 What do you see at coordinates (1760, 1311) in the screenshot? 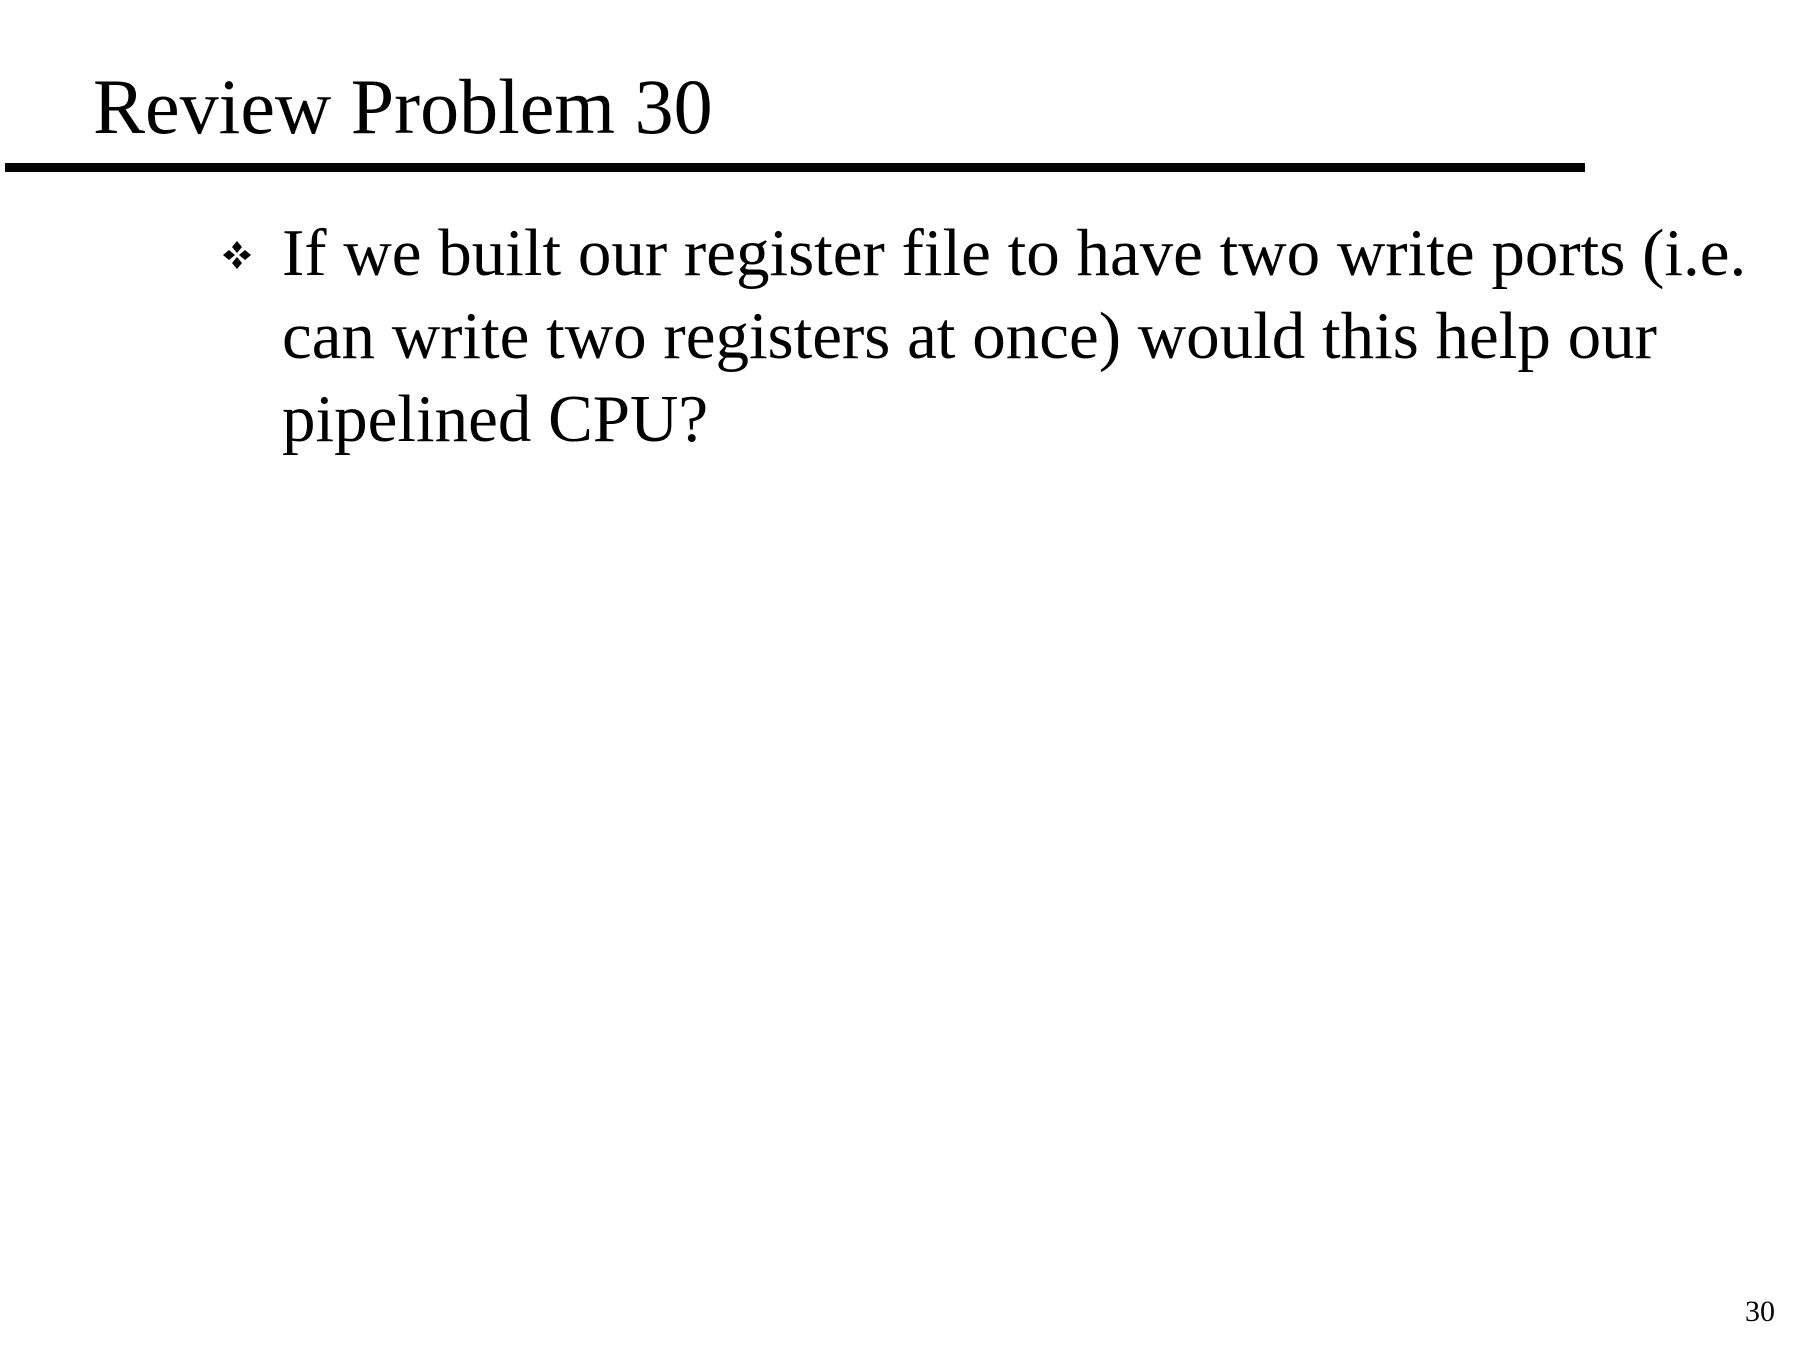
I see `page-number: 30` at bounding box center [1760, 1311].